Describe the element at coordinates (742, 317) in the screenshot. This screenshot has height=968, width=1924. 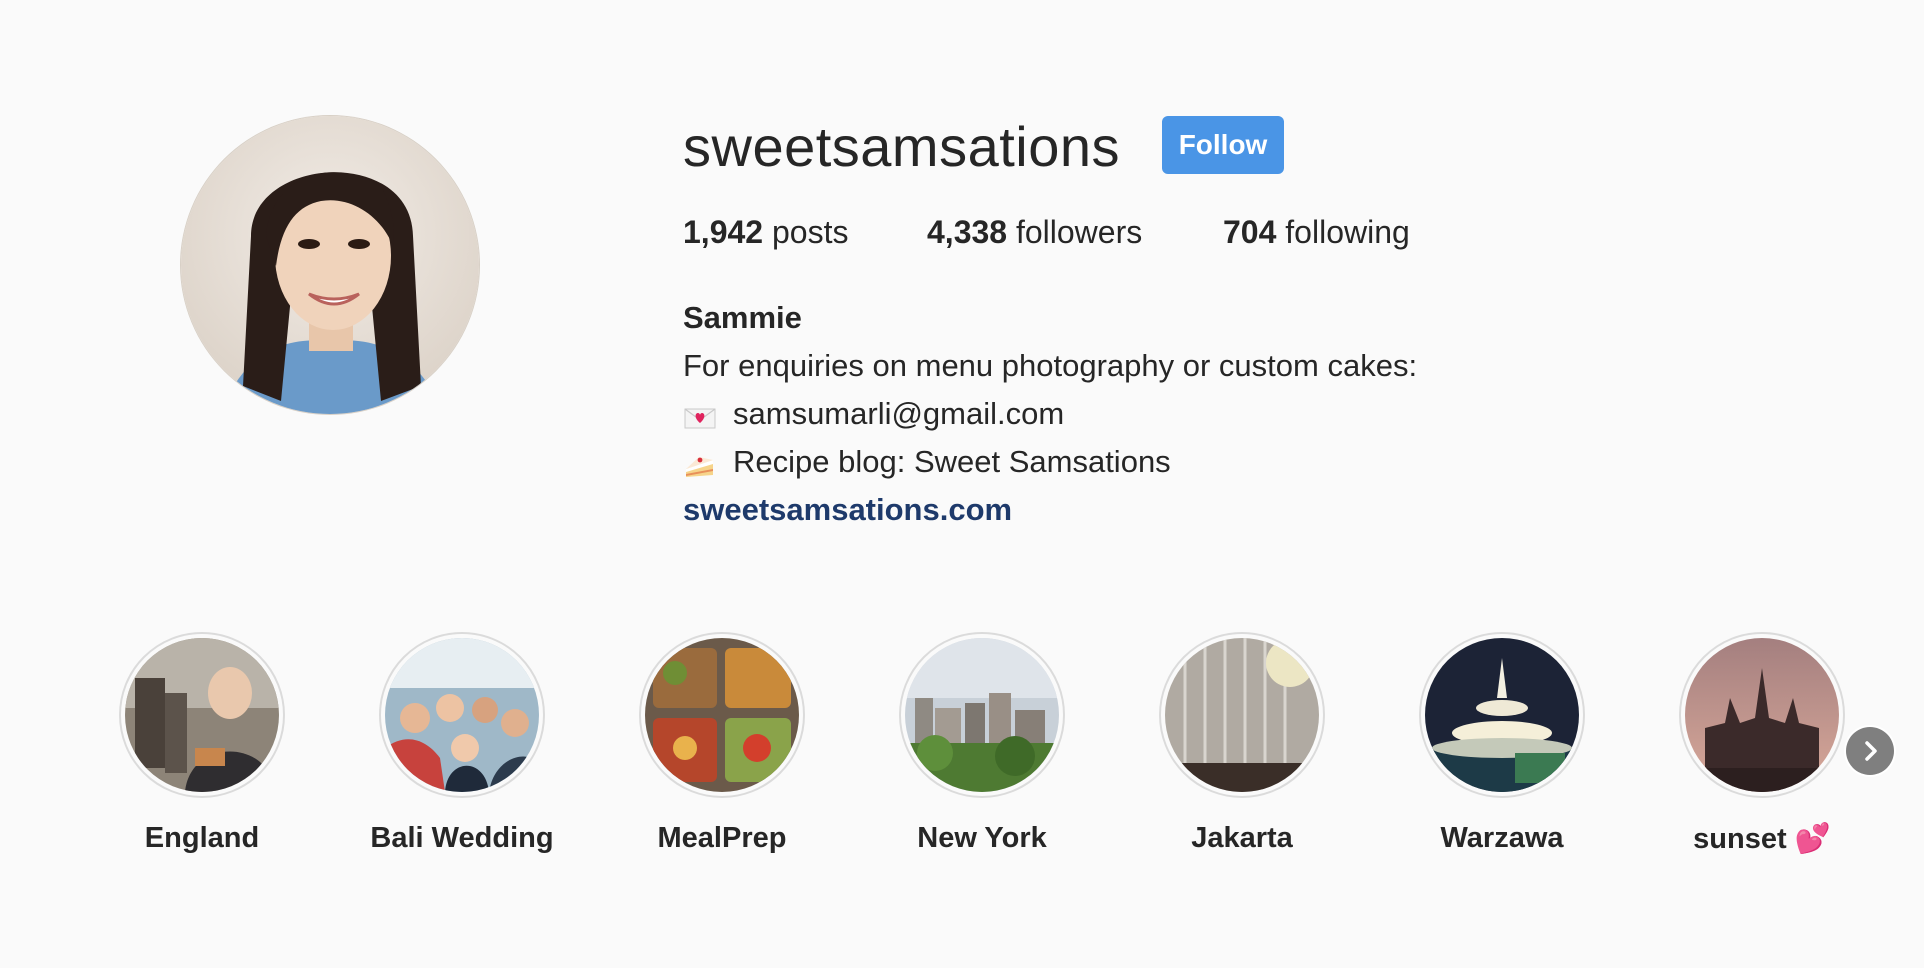
I see `full-name: Sammie` at that location.